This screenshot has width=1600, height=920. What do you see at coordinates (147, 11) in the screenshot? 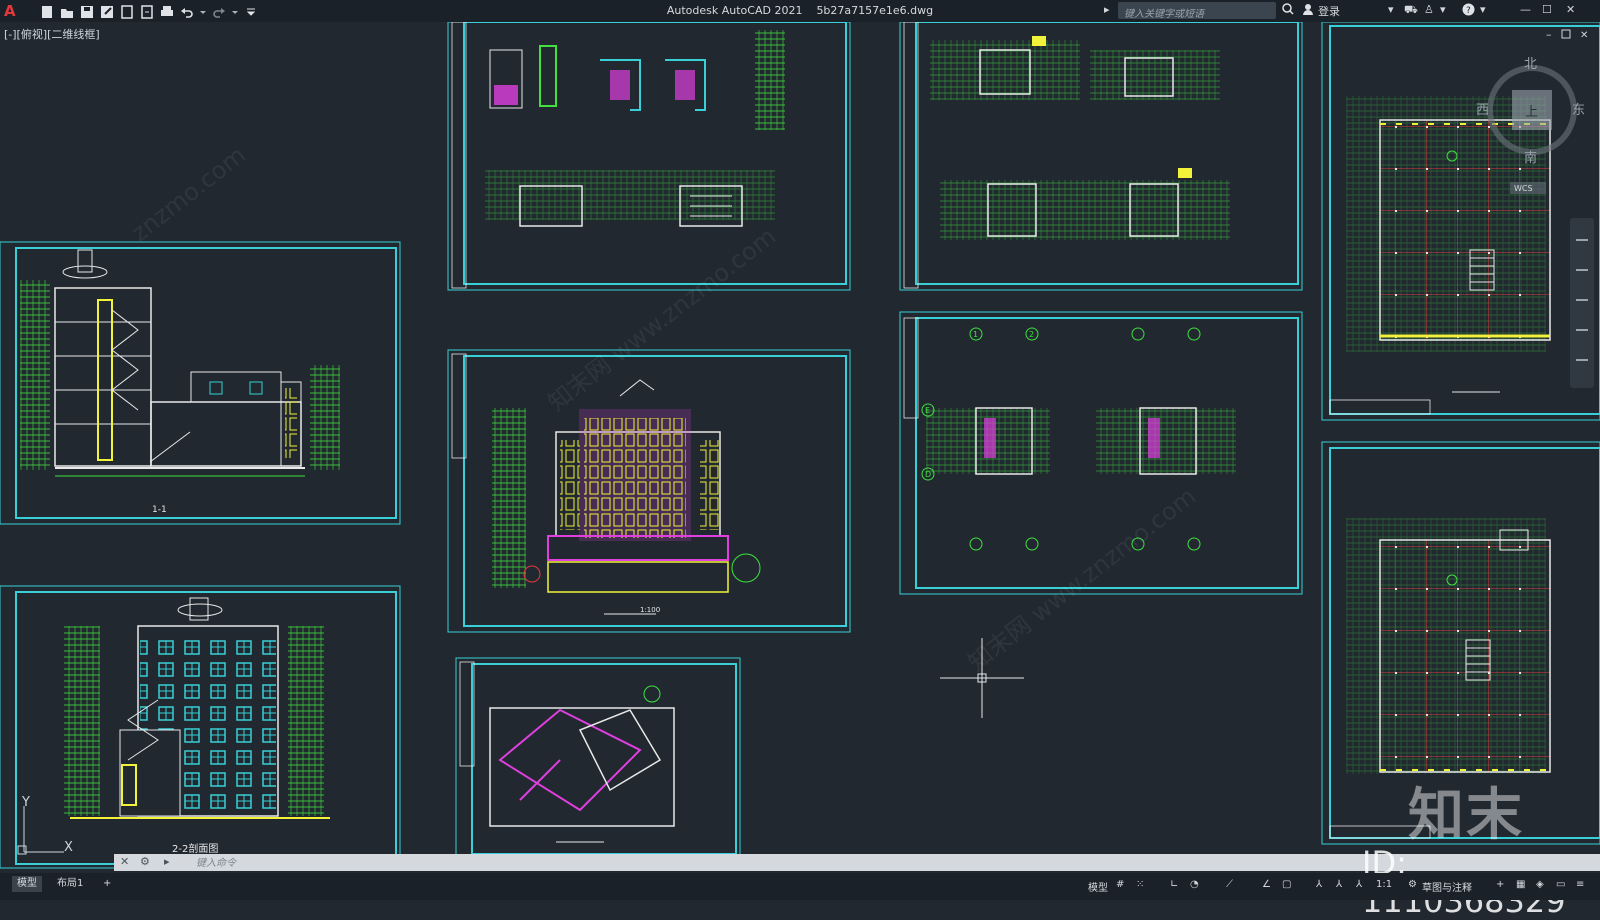
I see `save-to-web-icon` at bounding box center [147, 11].